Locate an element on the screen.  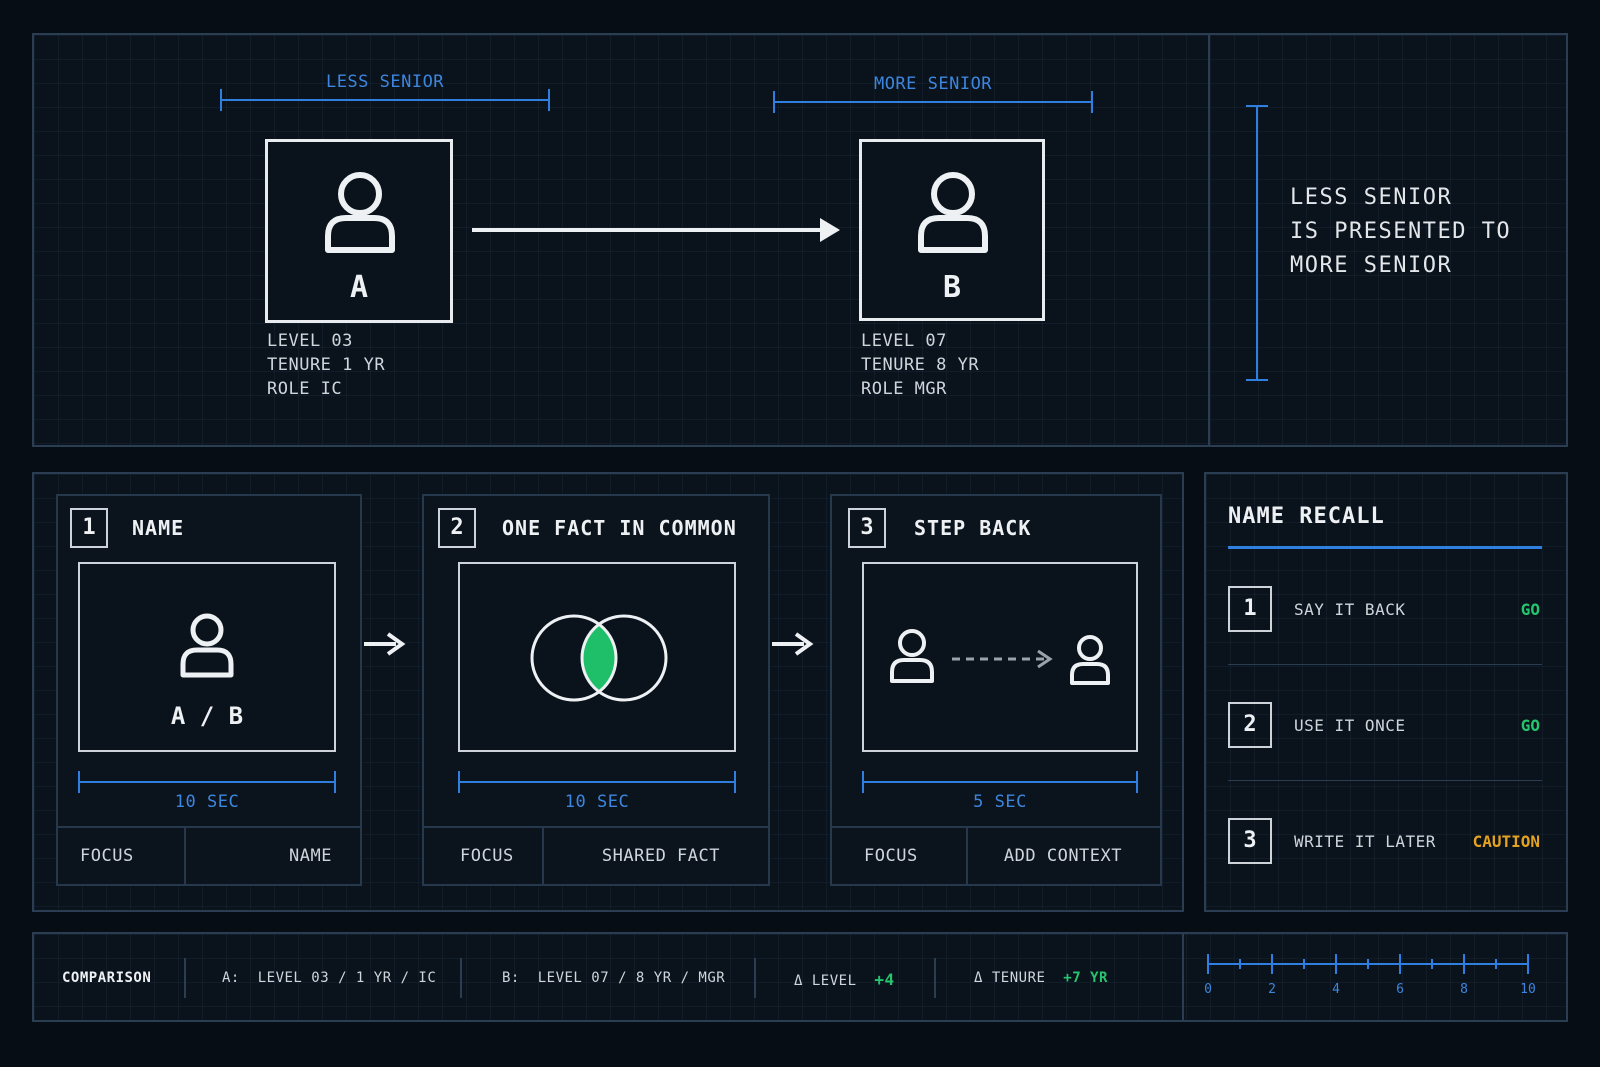
level-delta: Δ LEVEL +4 is located at coordinates (844, 979).